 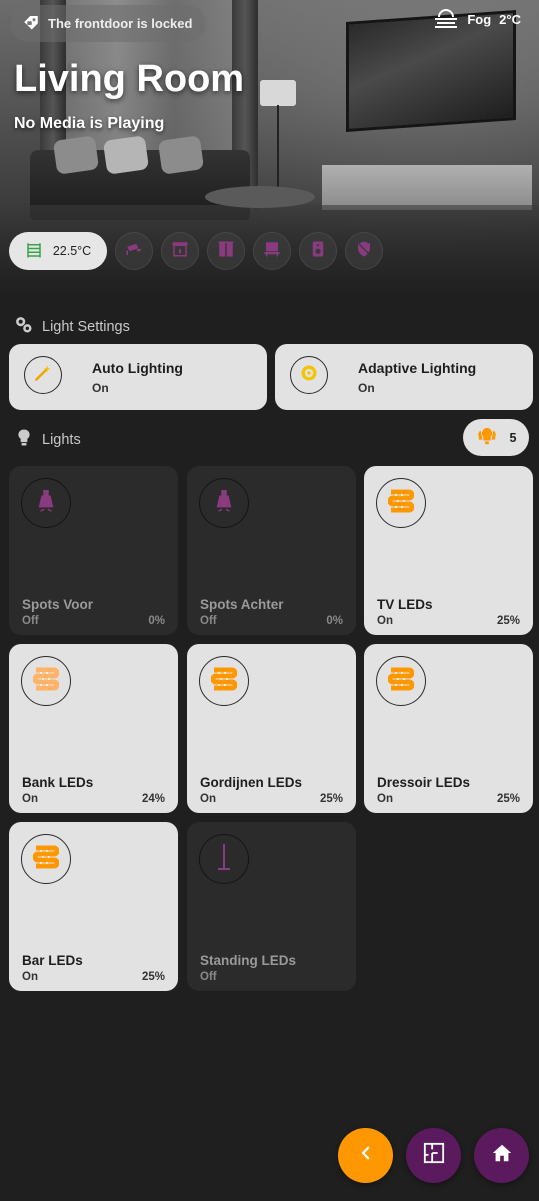 I want to click on tile-name: Spots Achter, so click(x=242, y=604).